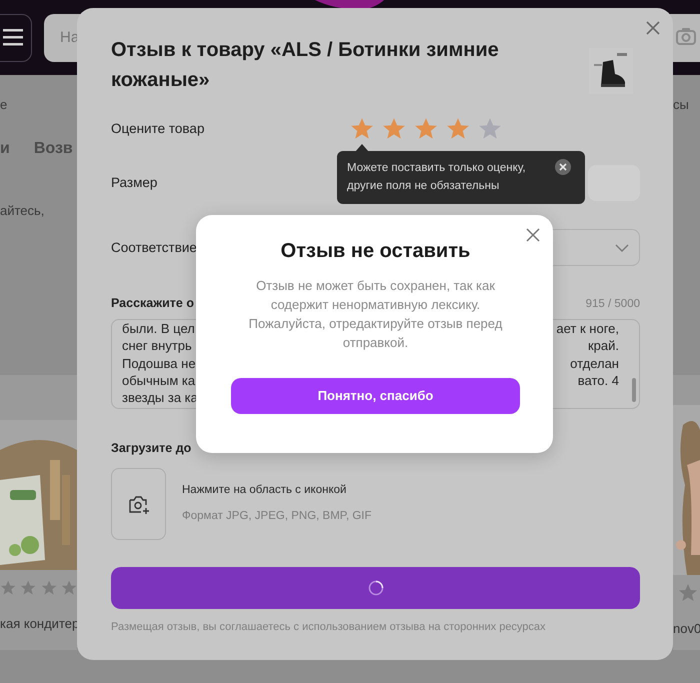 The height and width of the screenshot is (683, 700). Describe the element at coordinates (159, 381) in the screenshot. I see `review-text: обычным ка` at that location.